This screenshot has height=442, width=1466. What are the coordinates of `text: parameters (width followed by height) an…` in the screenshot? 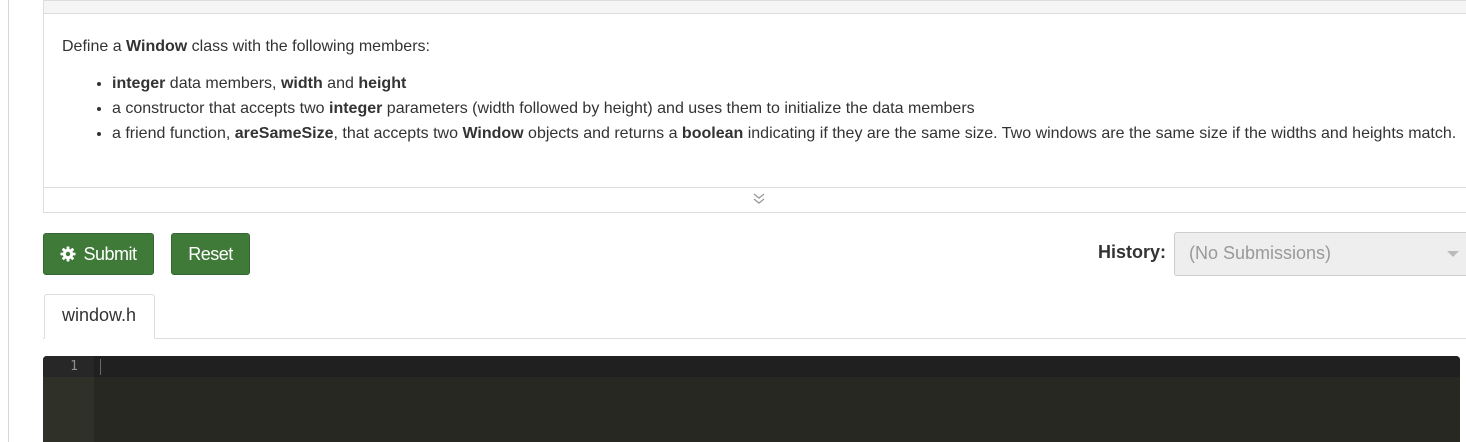 It's located at (678, 108).